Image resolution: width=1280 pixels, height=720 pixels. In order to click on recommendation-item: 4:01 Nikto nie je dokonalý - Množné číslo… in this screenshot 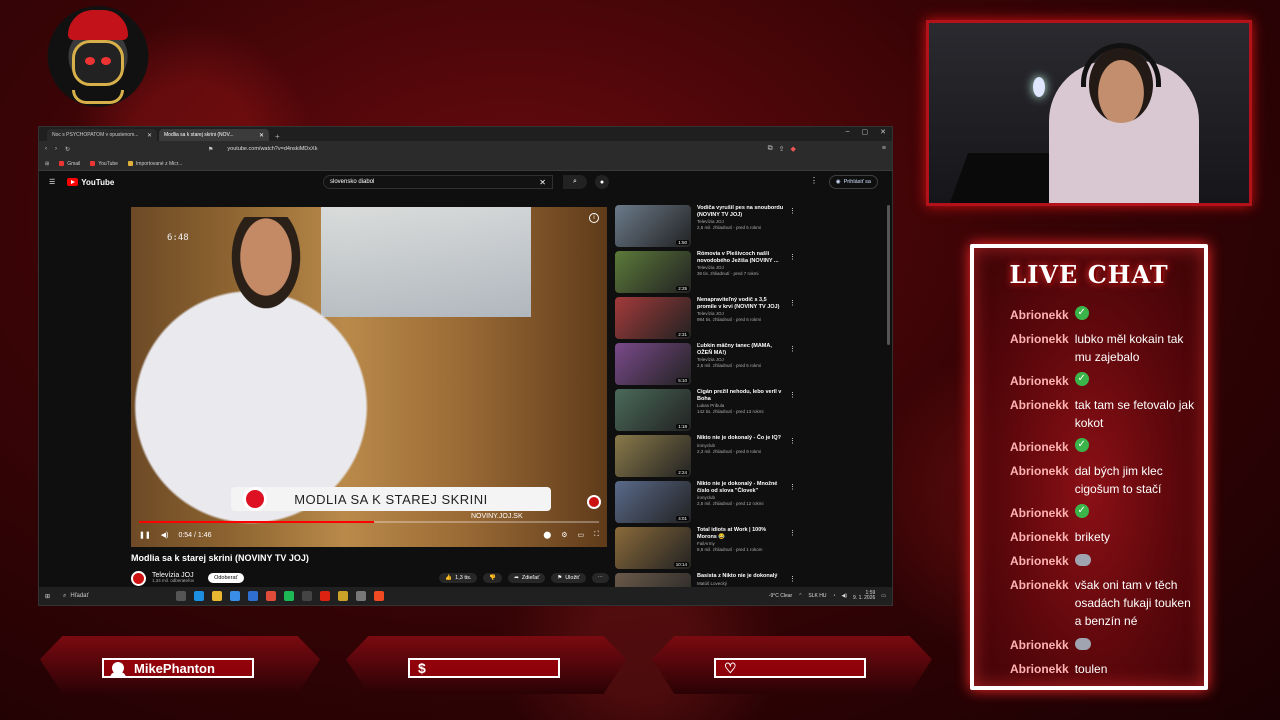, I will do `click(750, 504)`.